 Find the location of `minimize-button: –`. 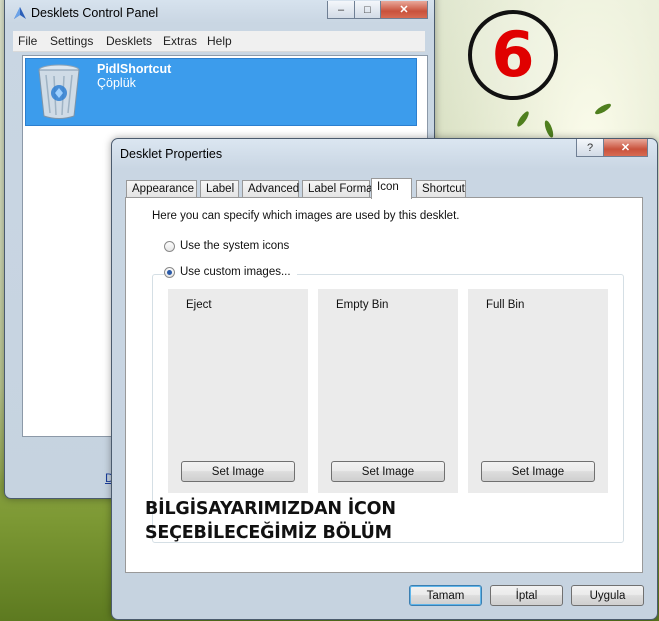

minimize-button: – is located at coordinates (341, 10).